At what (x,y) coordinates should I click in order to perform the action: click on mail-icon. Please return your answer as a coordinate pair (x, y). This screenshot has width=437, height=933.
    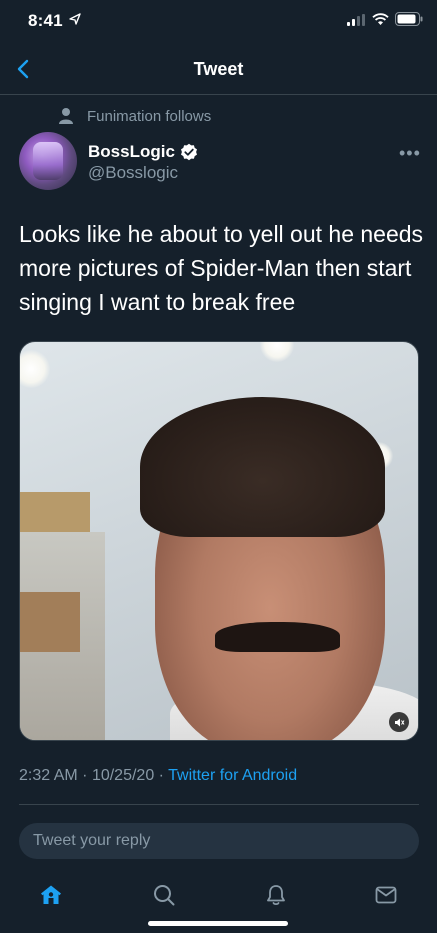
    Looking at the image, I should click on (386, 895).